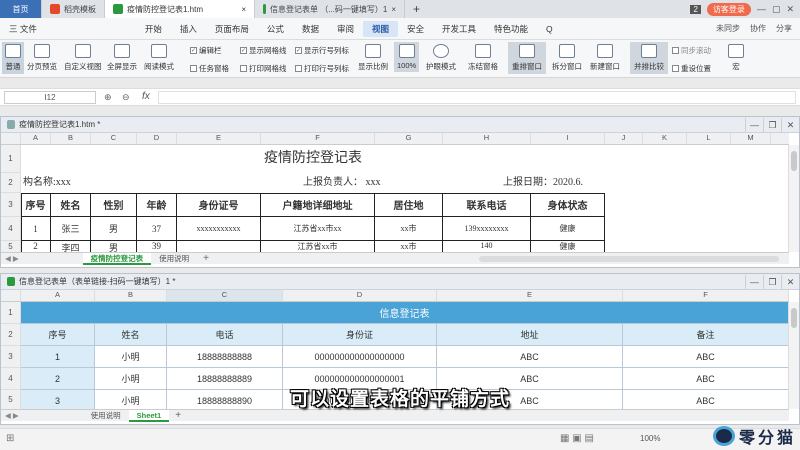  What do you see at coordinates (407, 57) in the screenshot?
I see `zoom-100-button: 100%` at bounding box center [407, 57].